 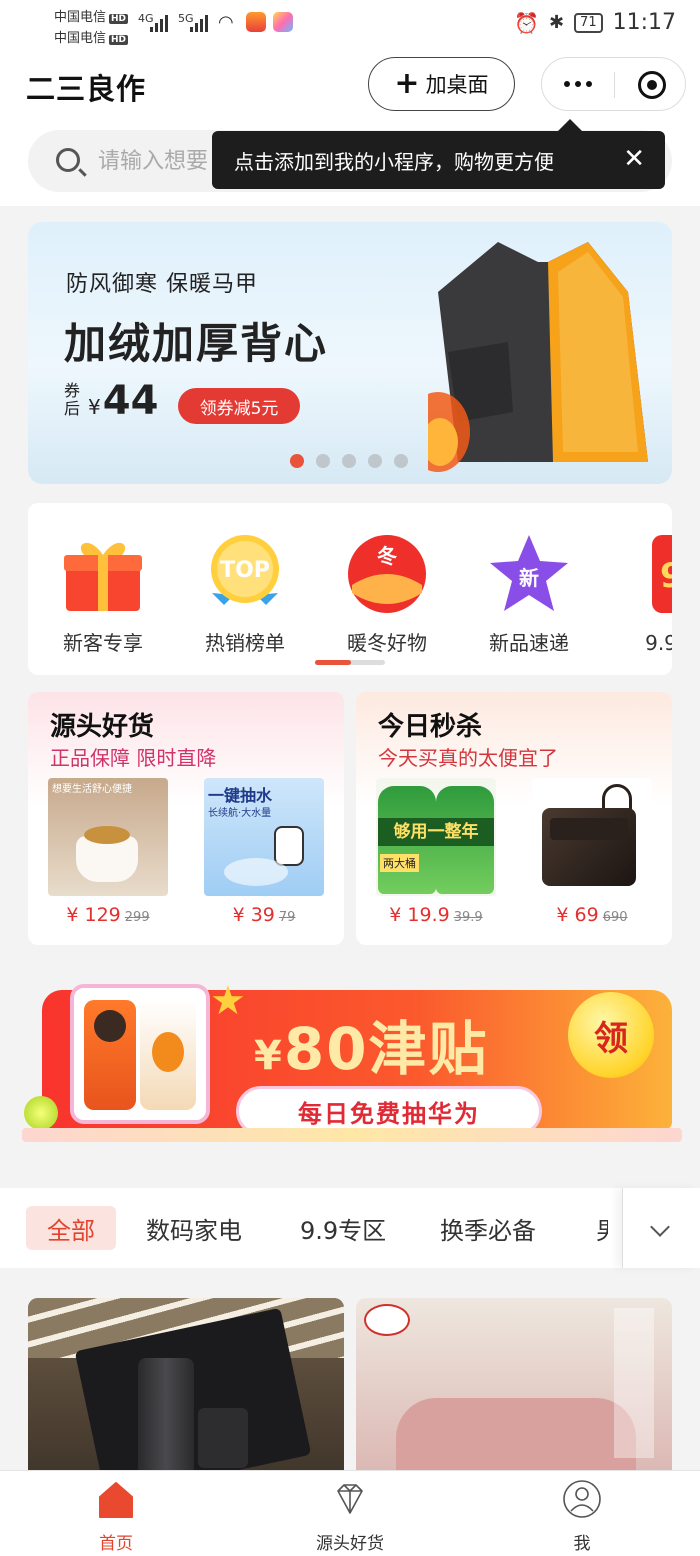 What do you see at coordinates (343, 1228) in the screenshot?
I see `tab-nine-nine: 9.9专区` at bounding box center [343, 1228].